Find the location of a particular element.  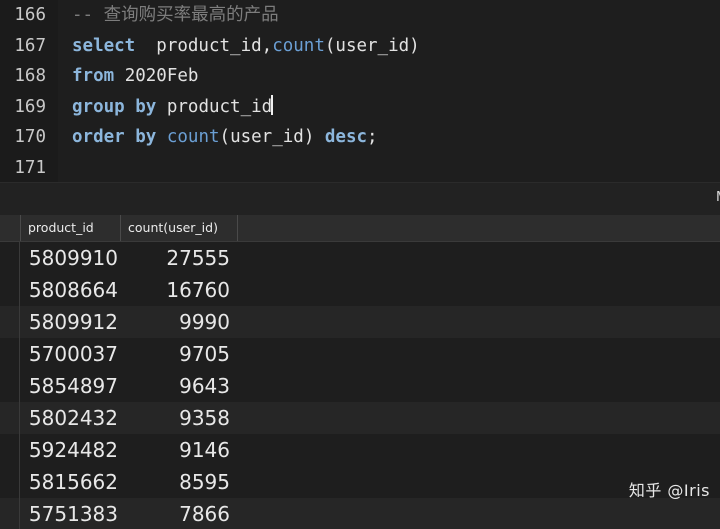

text-cursor-caret is located at coordinates (272, 104).